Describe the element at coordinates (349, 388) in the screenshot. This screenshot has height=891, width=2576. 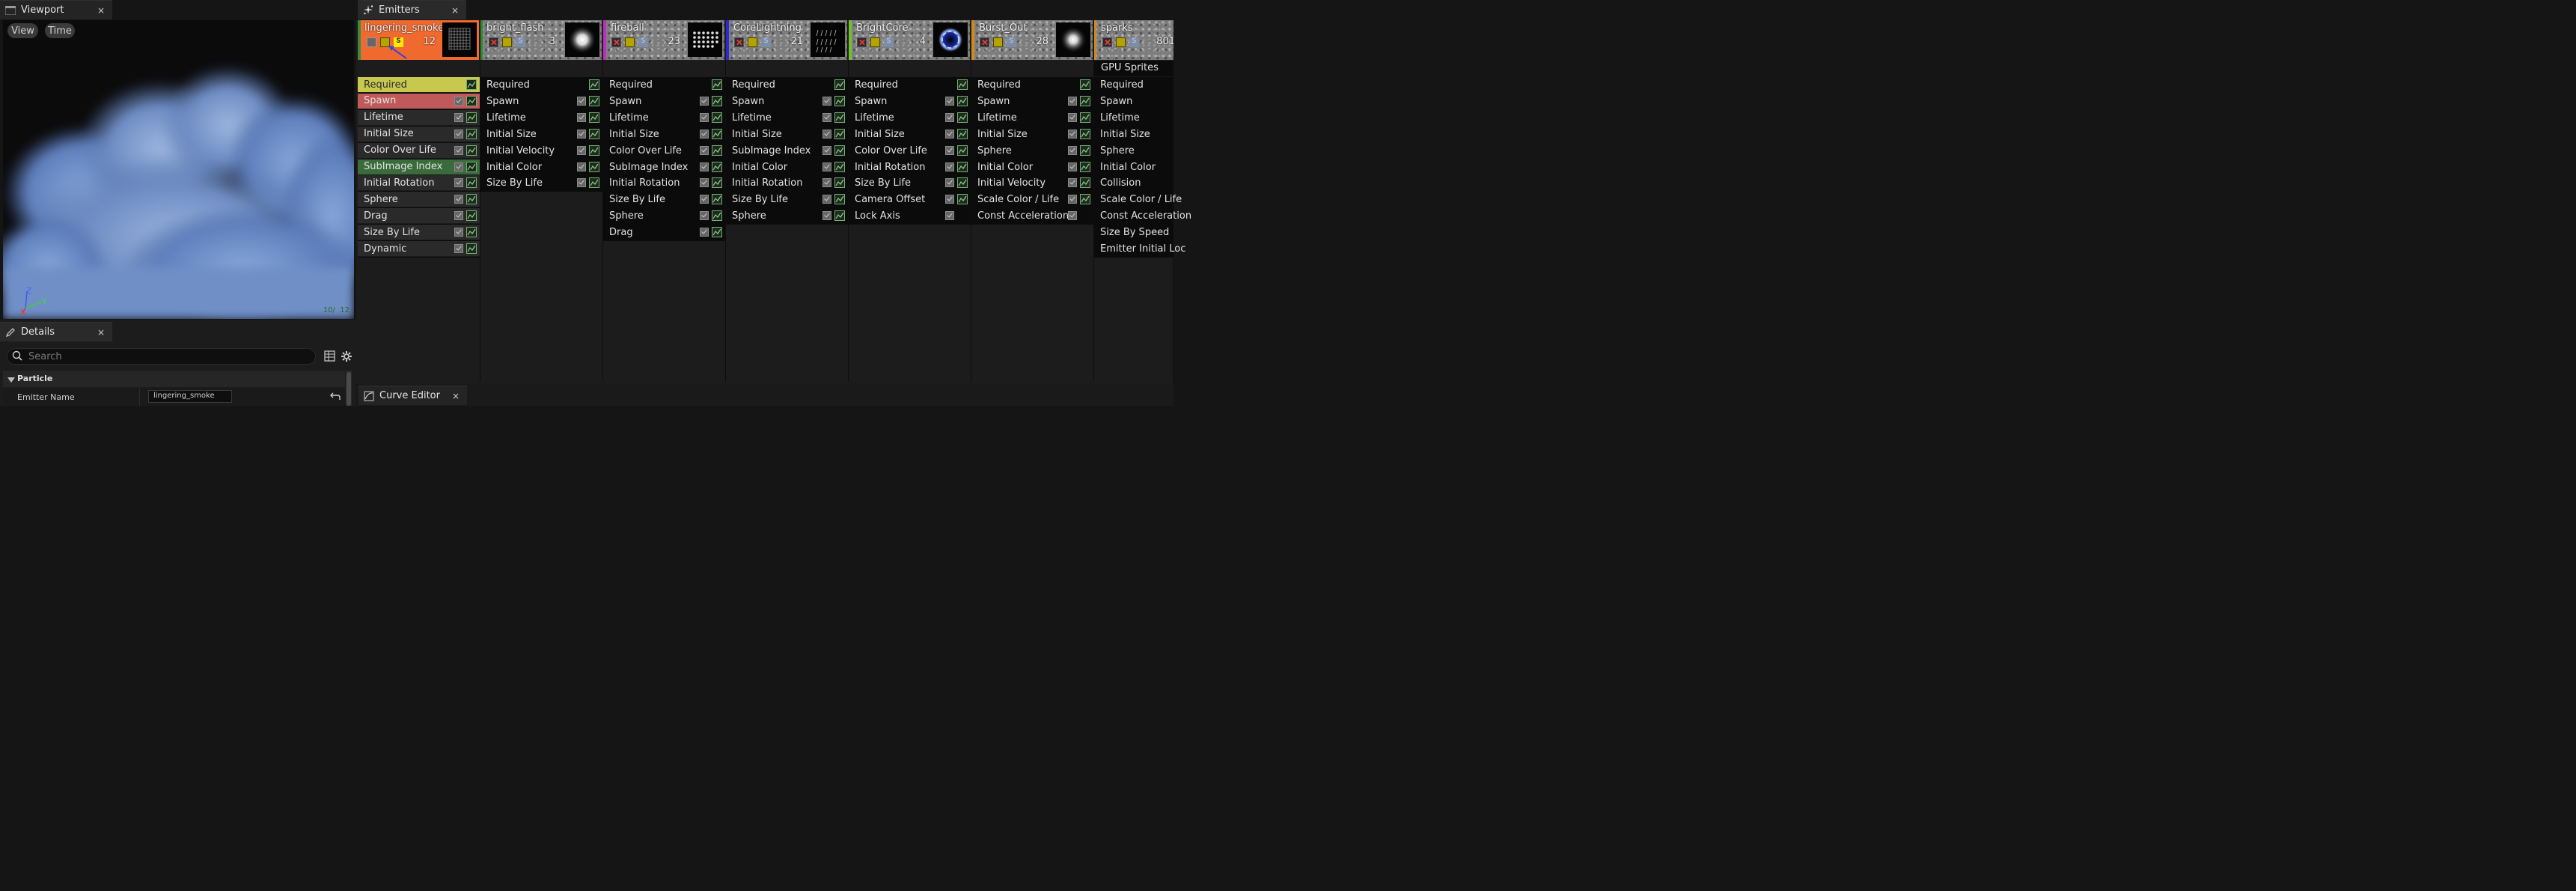
I see `details-scrollbar` at that location.